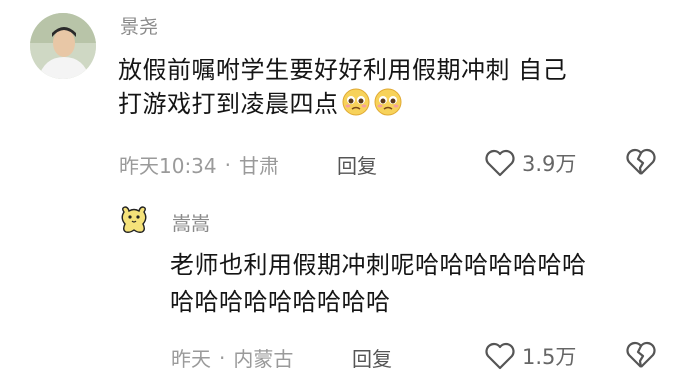 This screenshot has height=378, width=690. What do you see at coordinates (378, 284) in the screenshot?
I see `comment-text: 老师也利用假期冲刺呢哈哈哈哈哈哈哈 哈哈哈哈哈哈哈哈哈` at bounding box center [378, 284].